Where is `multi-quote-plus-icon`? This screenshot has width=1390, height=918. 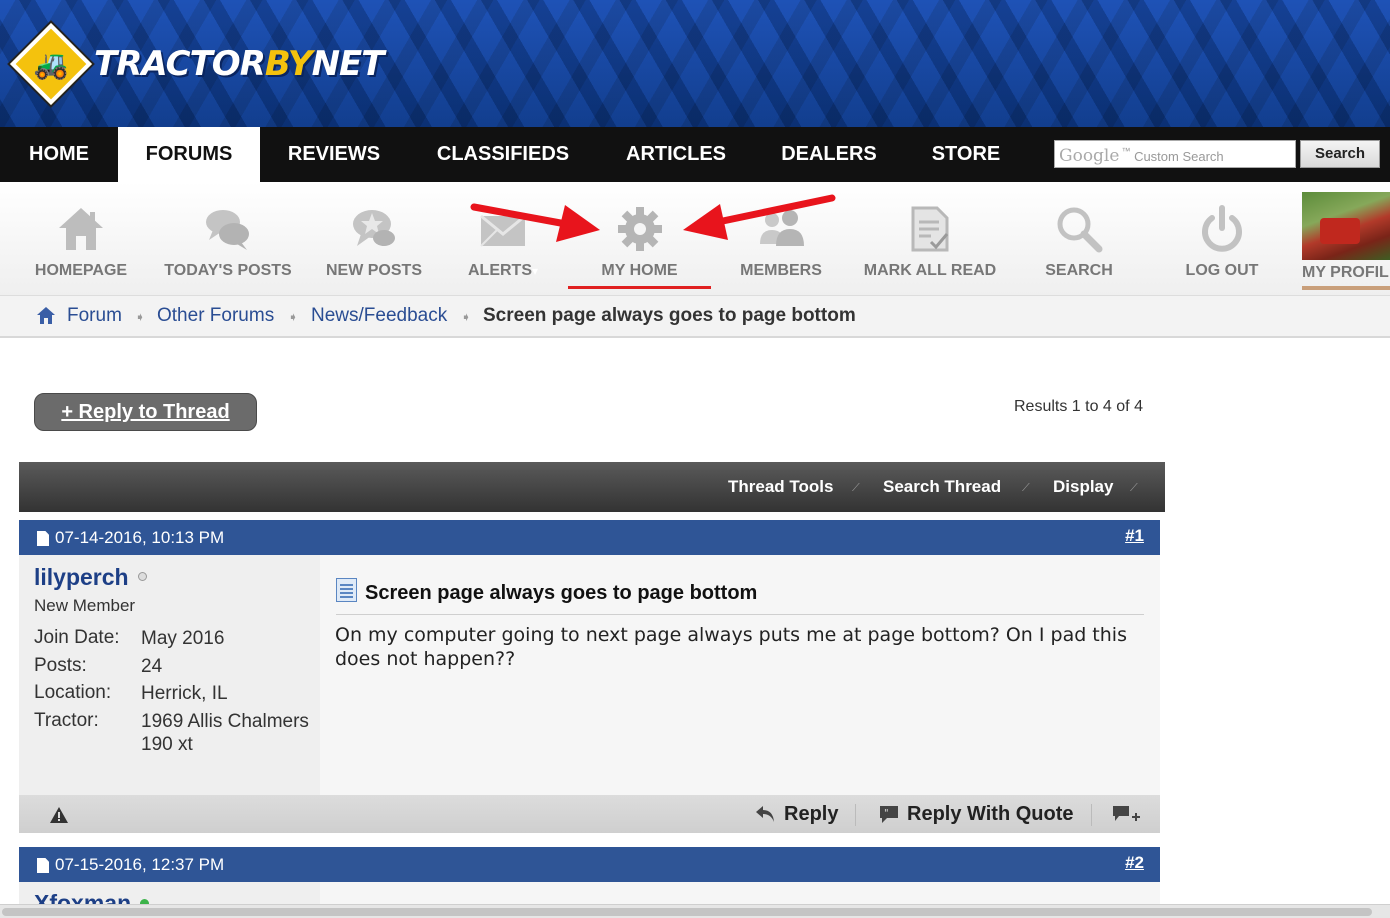 multi-quote-plus-icon is located at coordinates (1126, 815).